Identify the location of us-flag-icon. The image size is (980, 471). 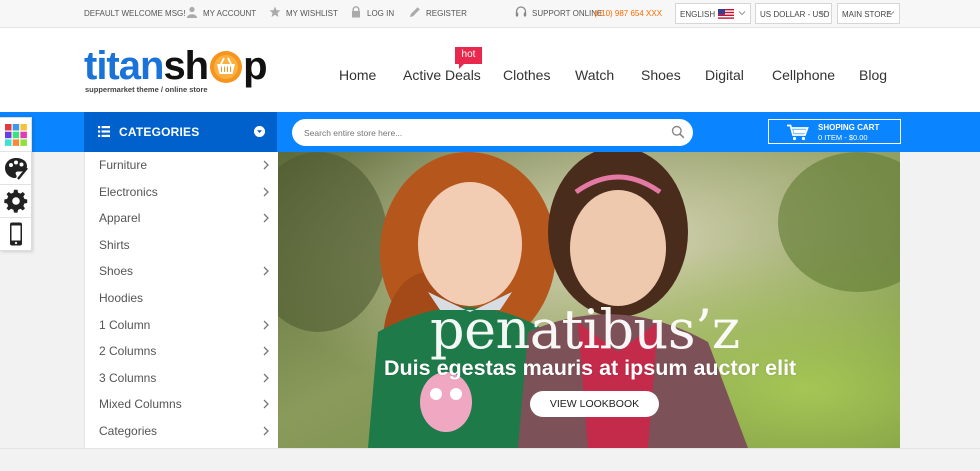
(726, 14).